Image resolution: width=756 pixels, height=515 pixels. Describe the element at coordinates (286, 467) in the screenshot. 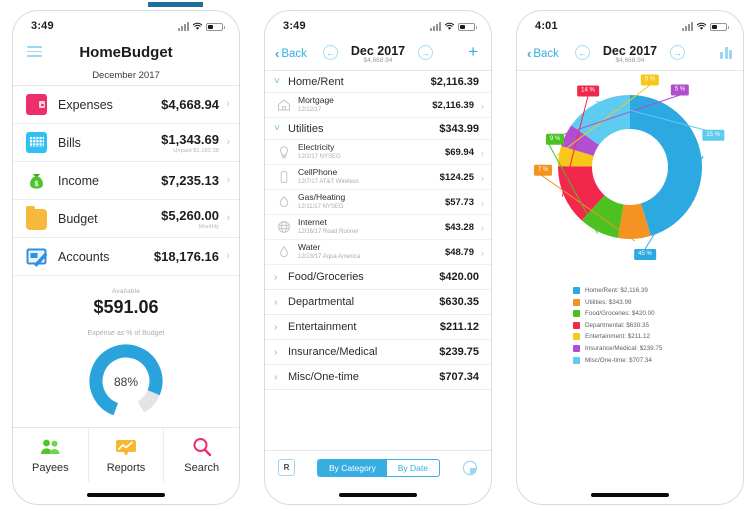

I see `recurring-button: R` at that location.